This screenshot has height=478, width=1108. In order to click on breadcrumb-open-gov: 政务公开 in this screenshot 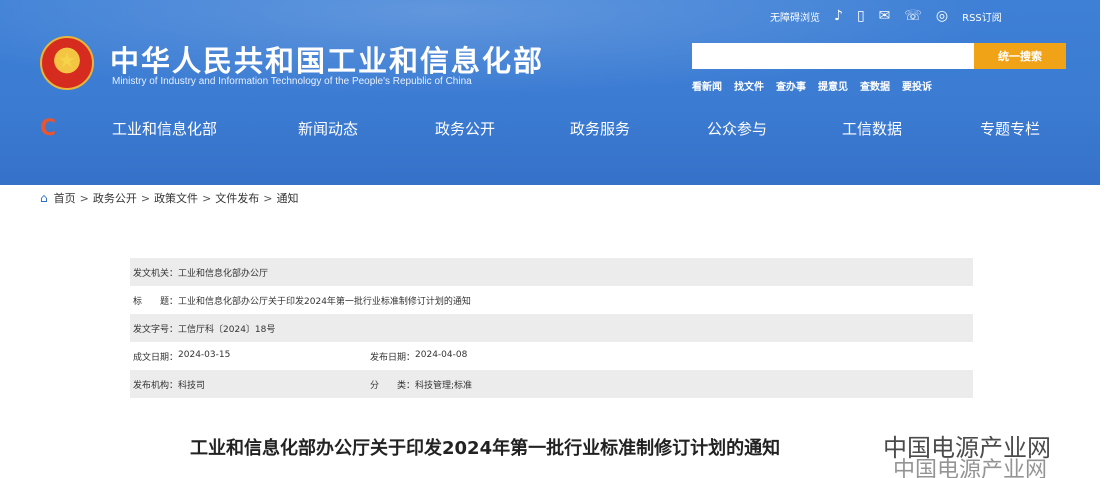, I will do `click(115, 198)`.